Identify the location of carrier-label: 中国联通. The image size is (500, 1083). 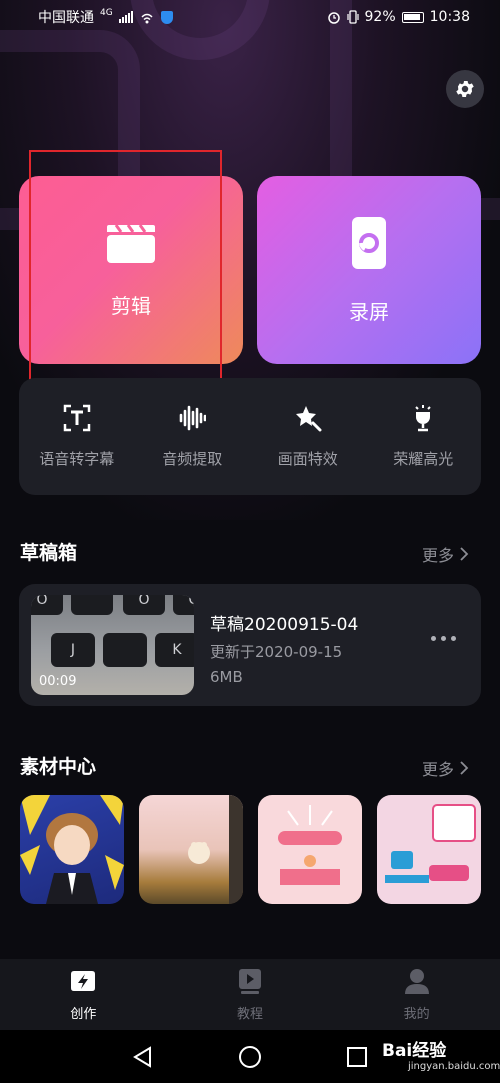
(66, 18).